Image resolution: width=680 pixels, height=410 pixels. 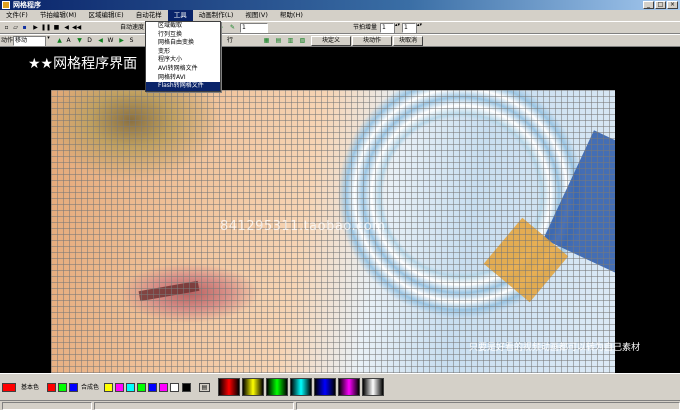 I want to click on status-bar, so click(x=340, y=405).